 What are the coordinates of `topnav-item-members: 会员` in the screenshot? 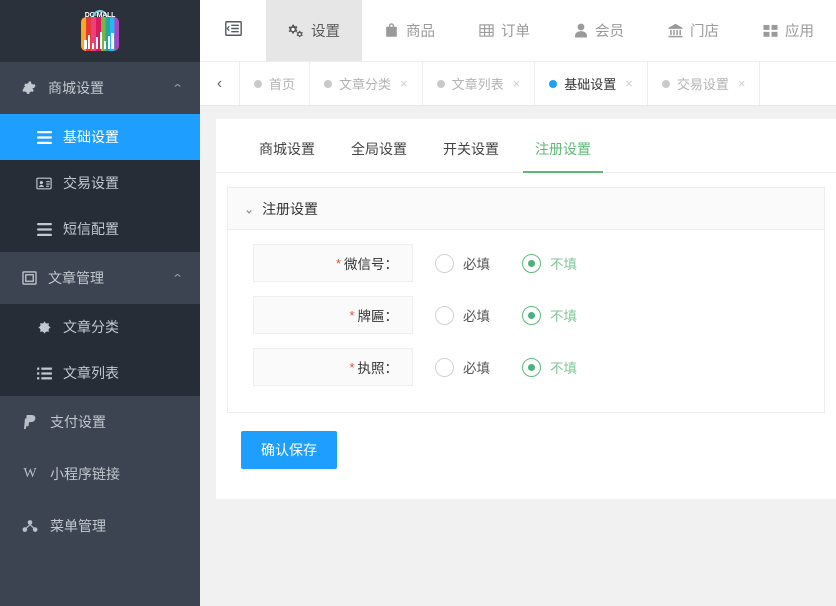 It's located at (599, 30).